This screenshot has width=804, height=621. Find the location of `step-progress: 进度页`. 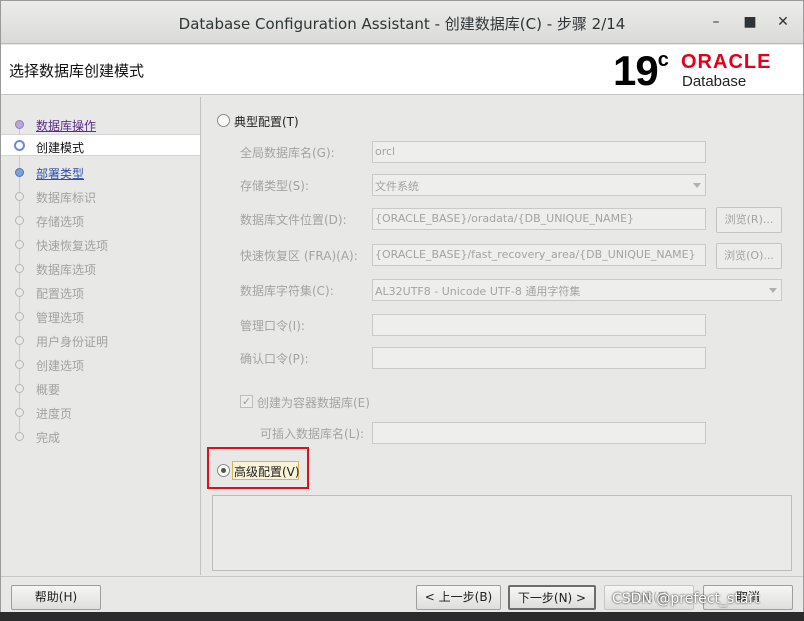

step-progress: 进度页 is located at coordinates (100, 412).